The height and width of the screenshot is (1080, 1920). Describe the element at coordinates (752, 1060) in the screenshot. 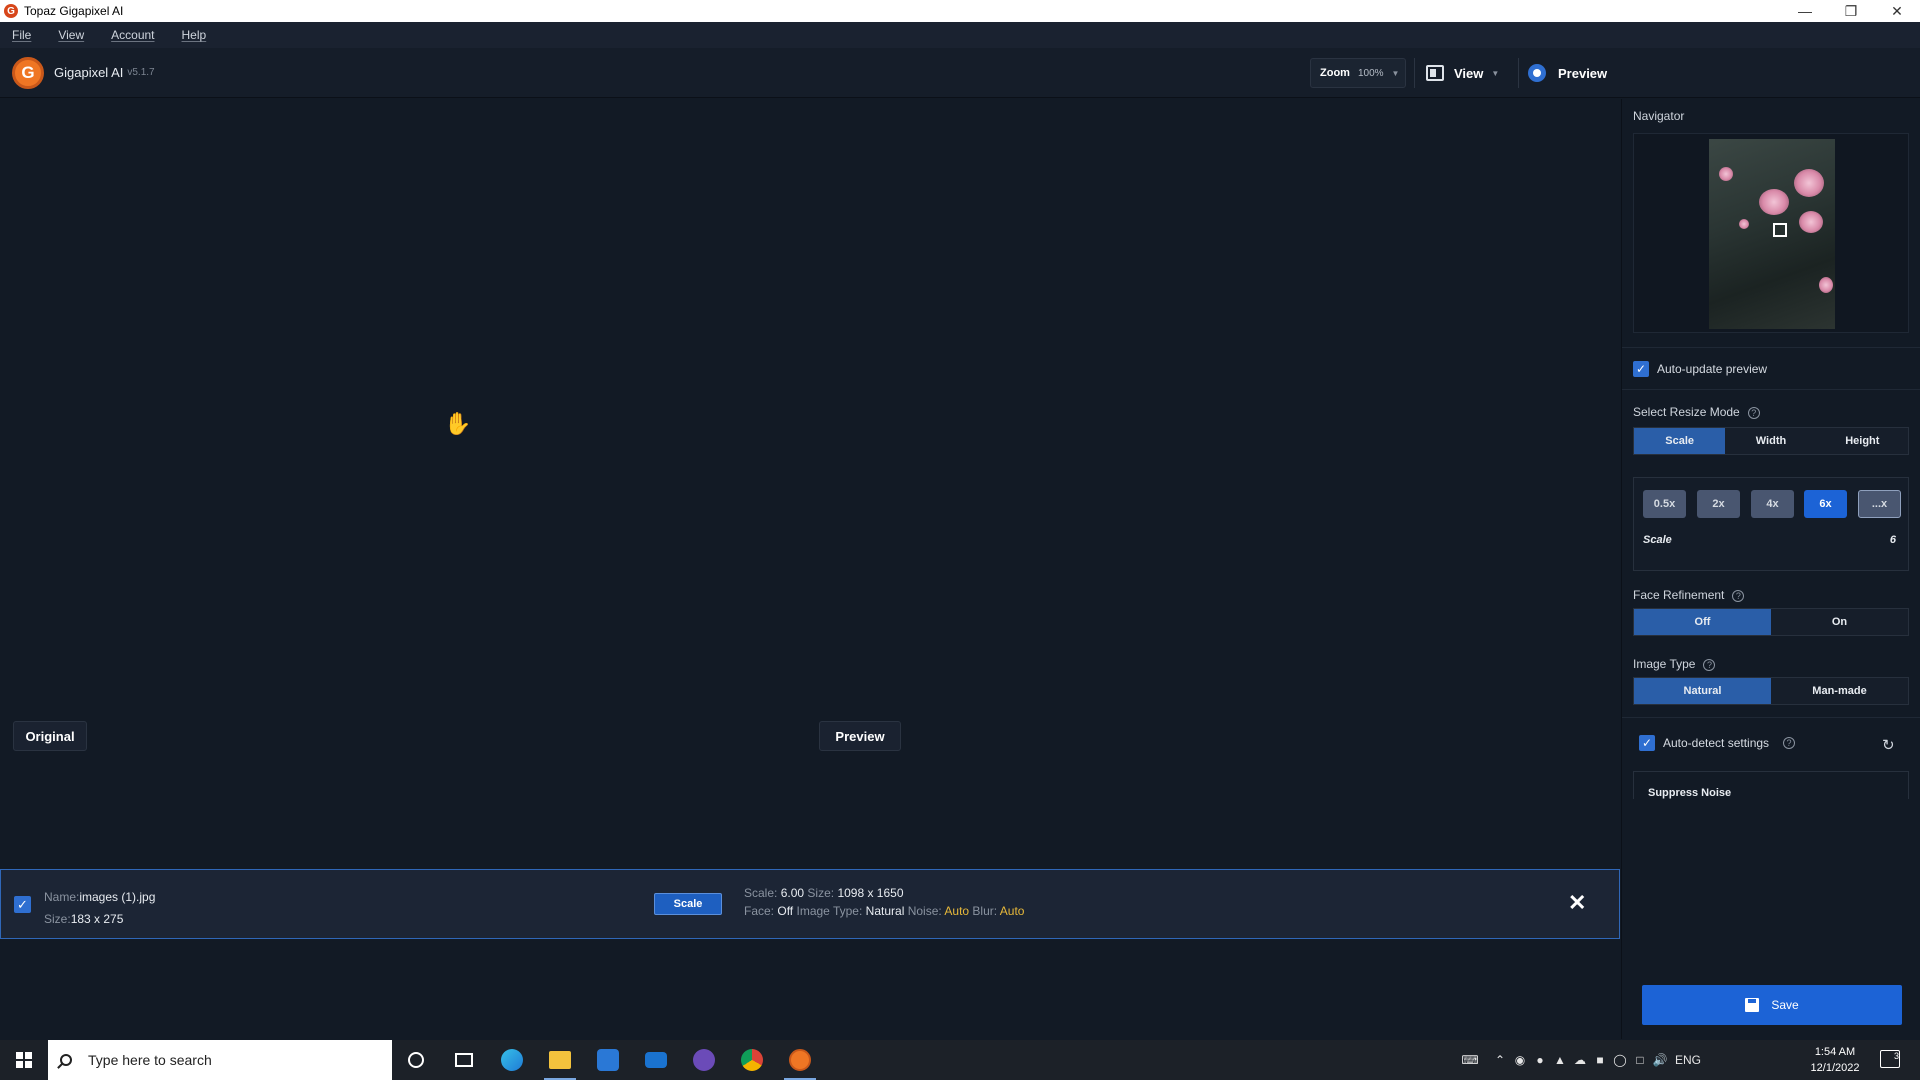

I see `chrome-icon` at that location.